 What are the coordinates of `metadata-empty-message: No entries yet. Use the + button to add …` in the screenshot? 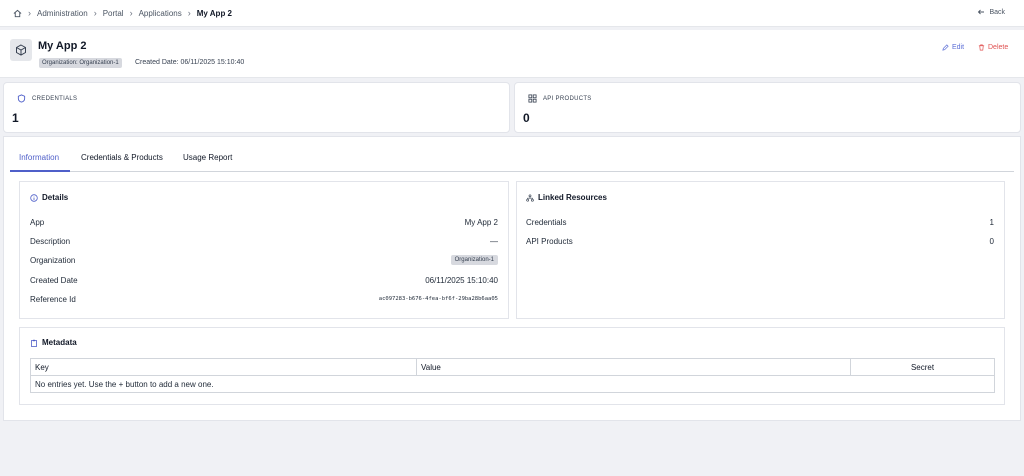 It's located at (124, 384).